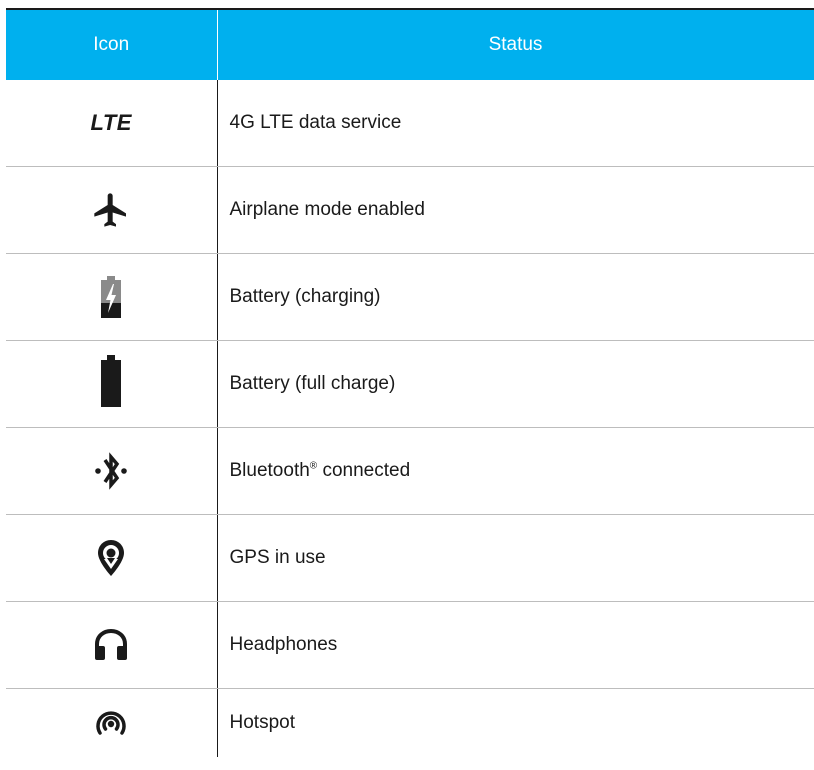  Describe the element at coordinates (269, 470) in the screenshot. I see `bluetooth-label: Bluetooth` at that location.